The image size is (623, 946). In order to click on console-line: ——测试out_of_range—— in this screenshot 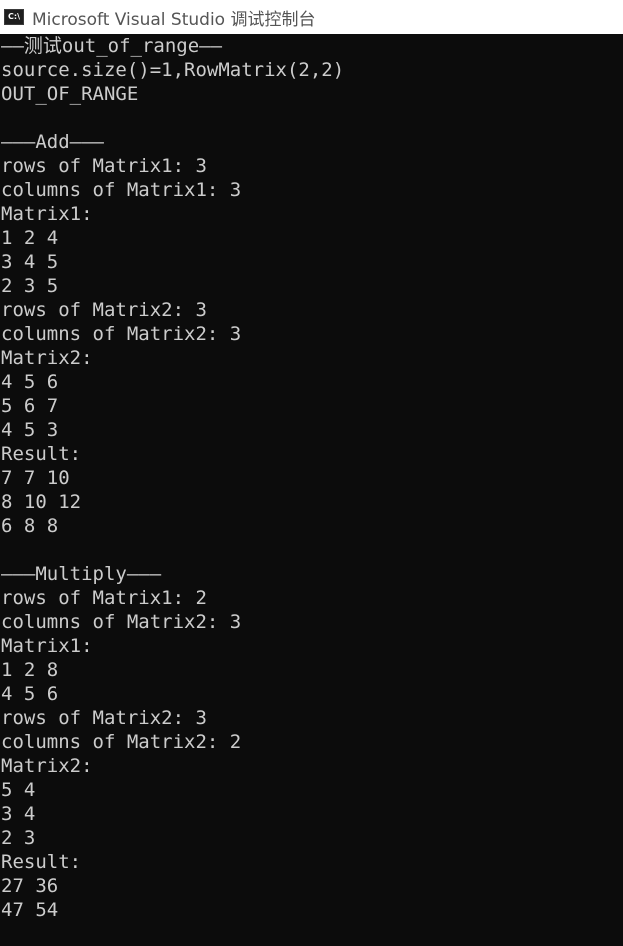, I will do `click(112, 46)`.